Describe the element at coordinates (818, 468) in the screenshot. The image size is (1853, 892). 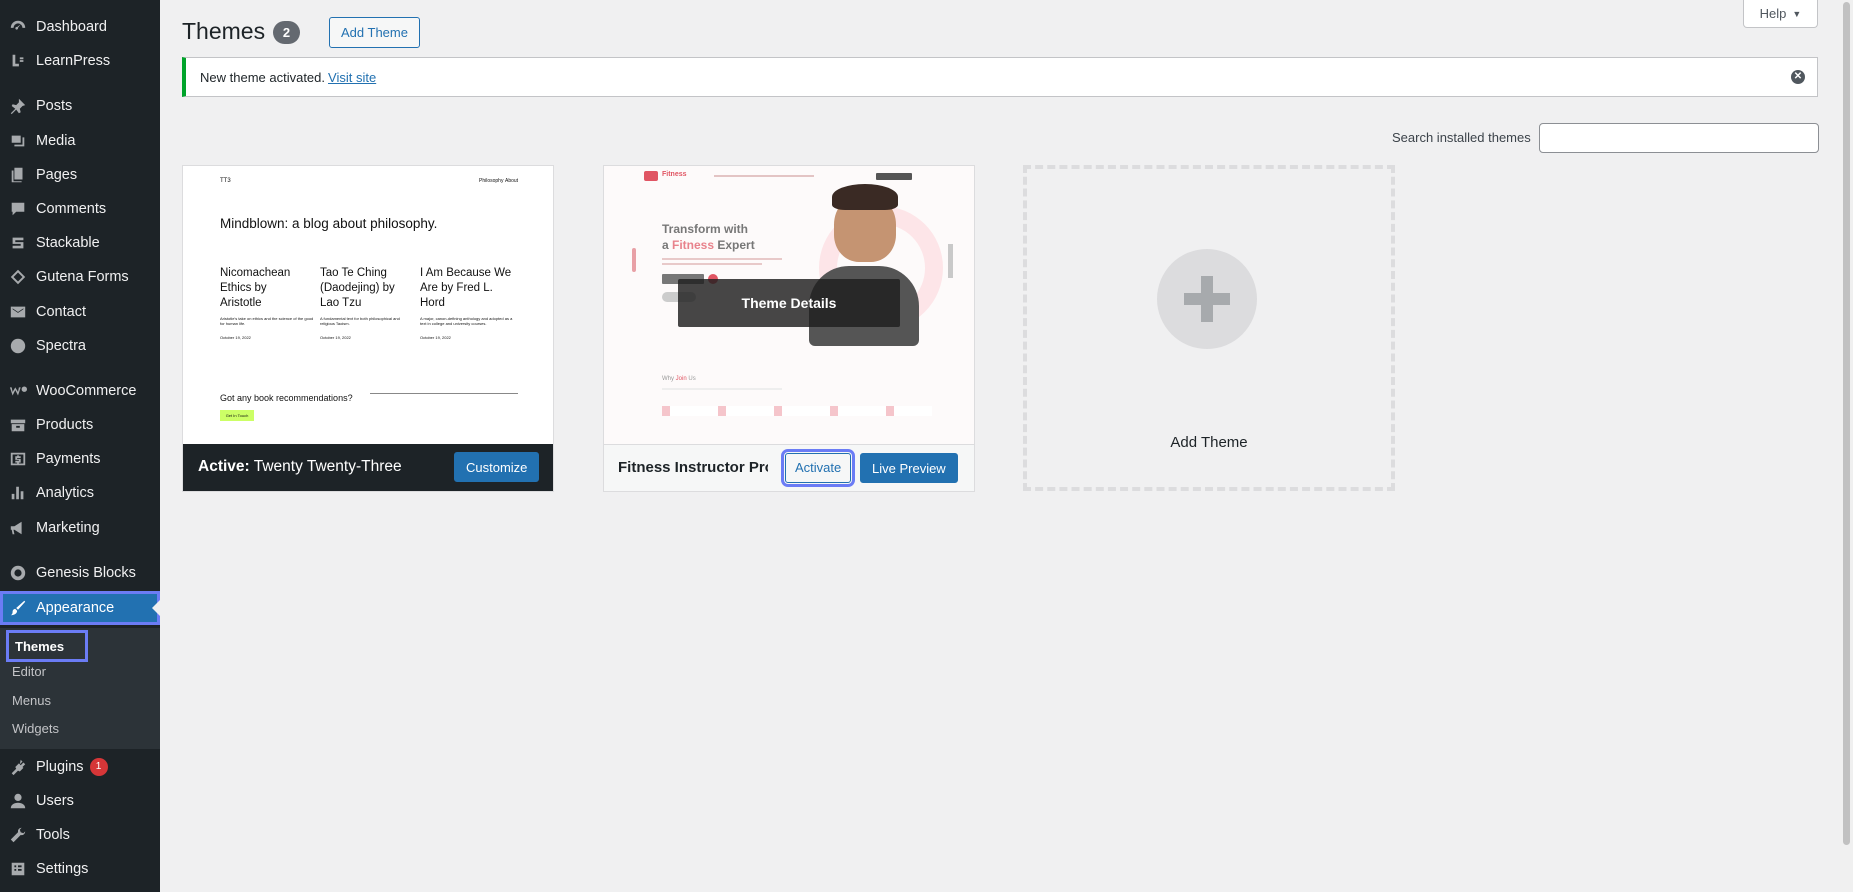
I see `activate-button: Activate` at that location.